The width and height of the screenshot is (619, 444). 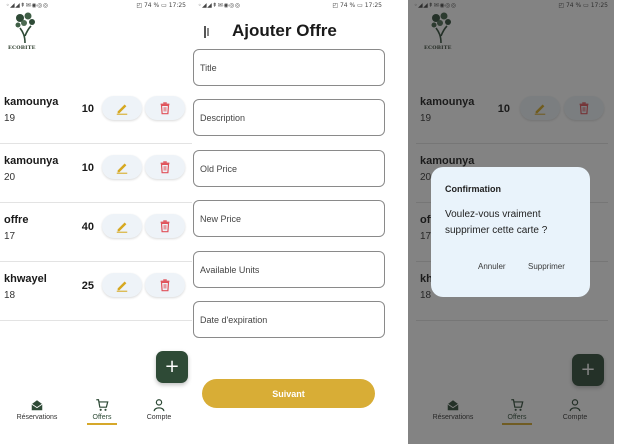 What do you see at coordinates (22, 48) in the screenshot?
I see `brand-name: ECOBITE` at bounding box center [22, 48].